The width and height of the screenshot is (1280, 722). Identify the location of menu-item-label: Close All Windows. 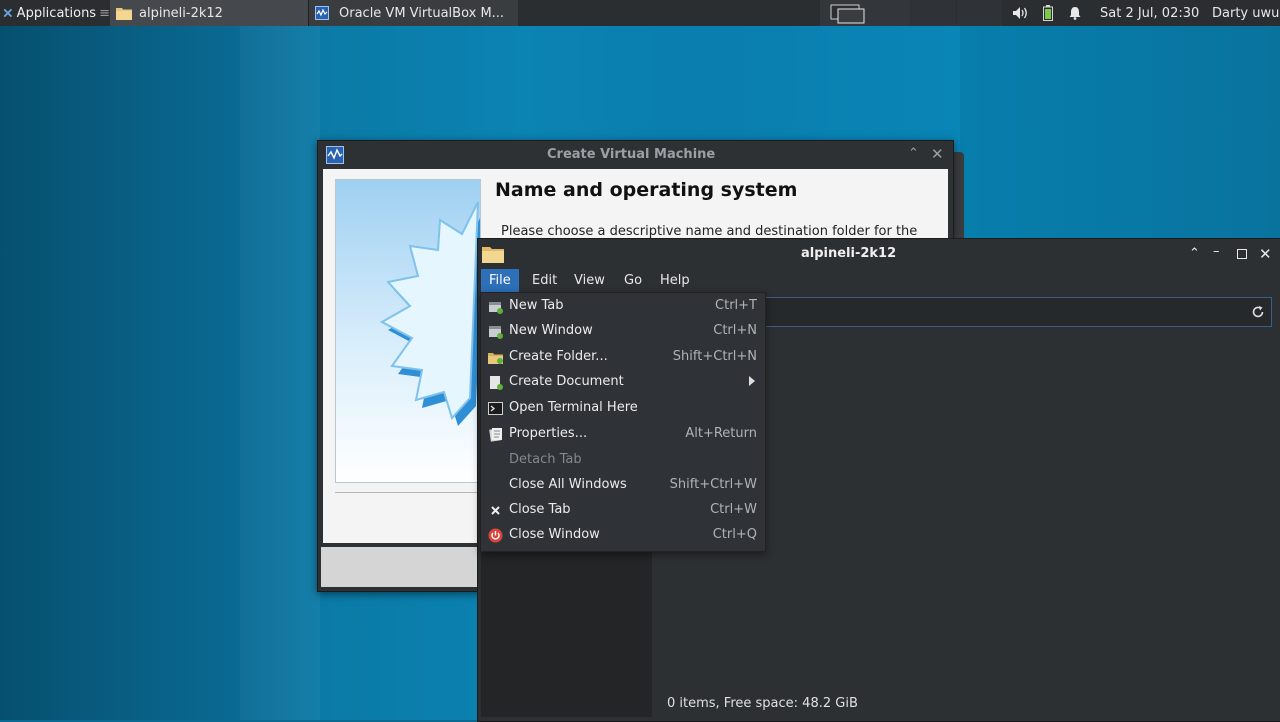
(568, 484).